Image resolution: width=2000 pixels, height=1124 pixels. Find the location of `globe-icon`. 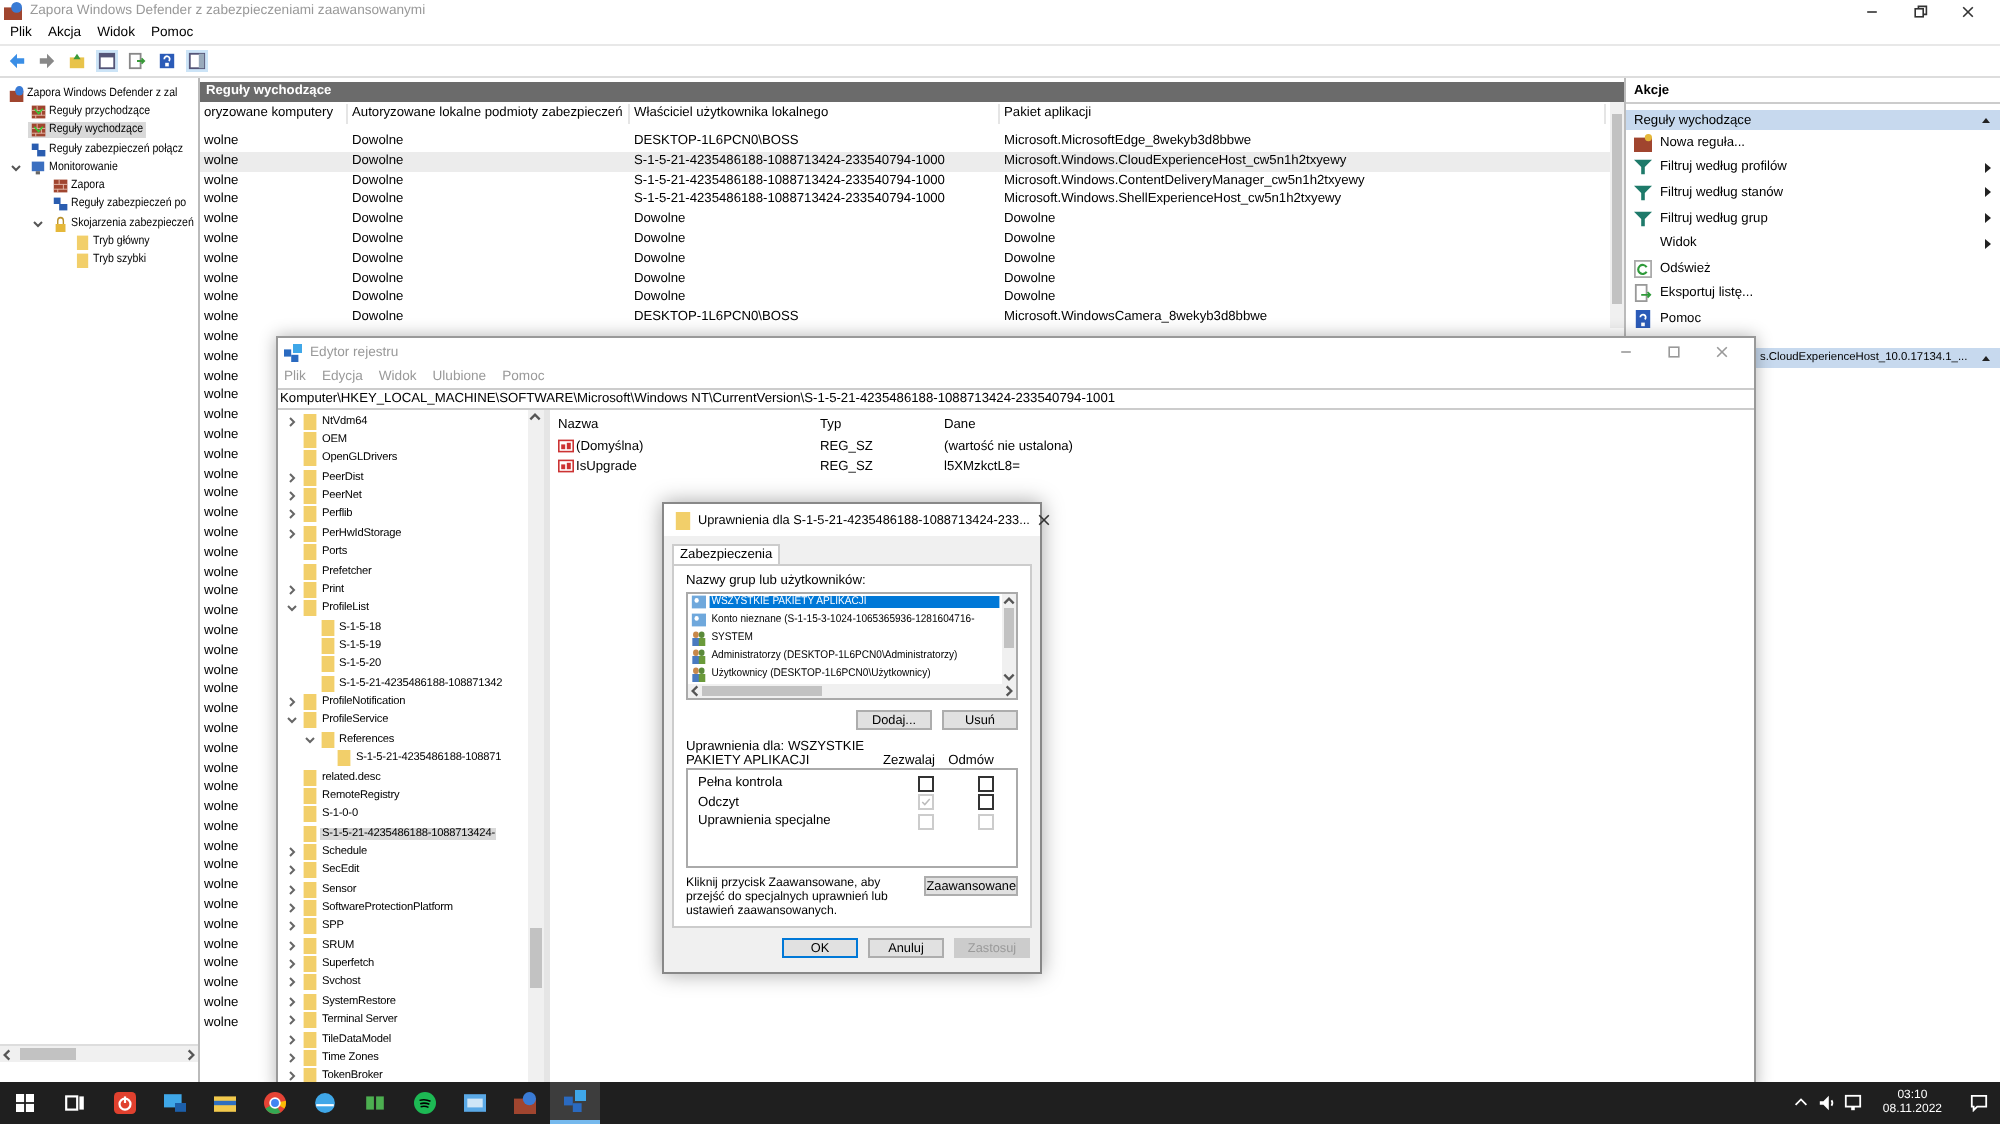

globe-icon is located at coordinates (325, 1103).